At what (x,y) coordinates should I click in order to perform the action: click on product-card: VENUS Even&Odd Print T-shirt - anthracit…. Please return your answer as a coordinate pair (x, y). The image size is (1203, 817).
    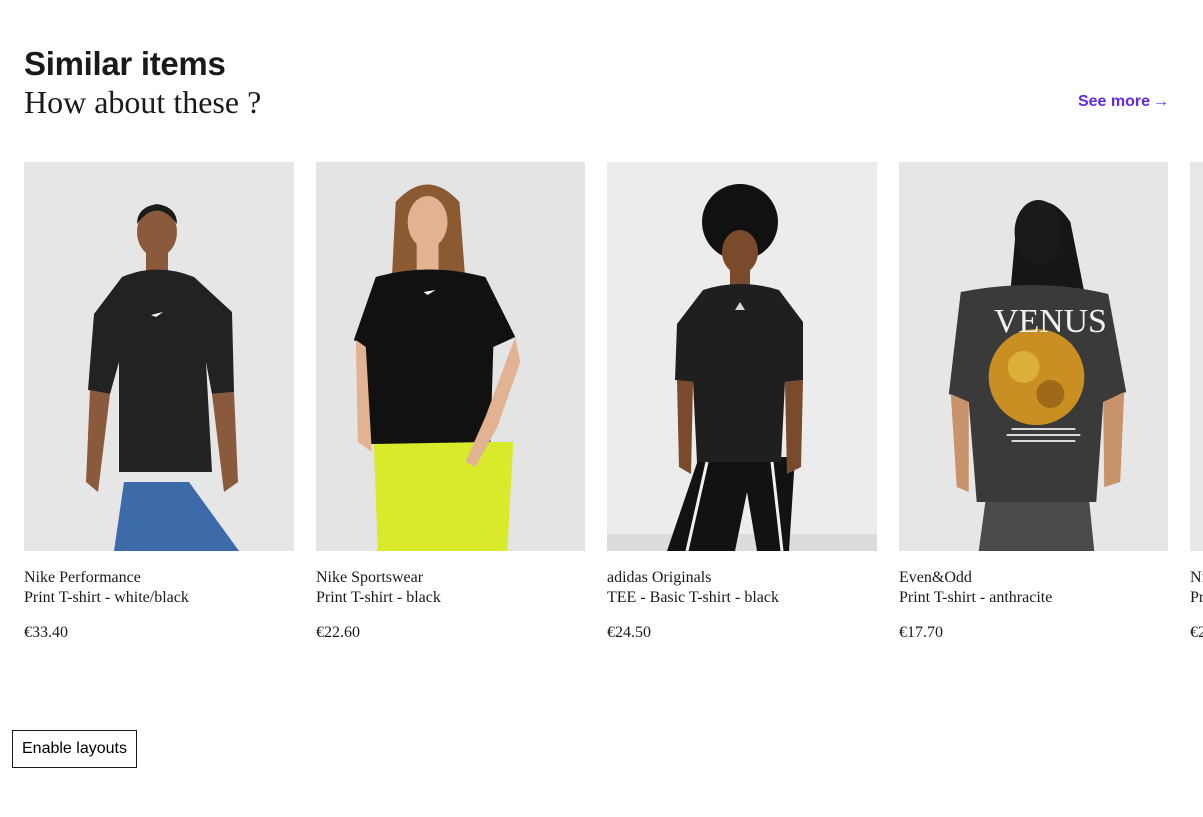
    Looking at the image, I should click on (1033, 402).